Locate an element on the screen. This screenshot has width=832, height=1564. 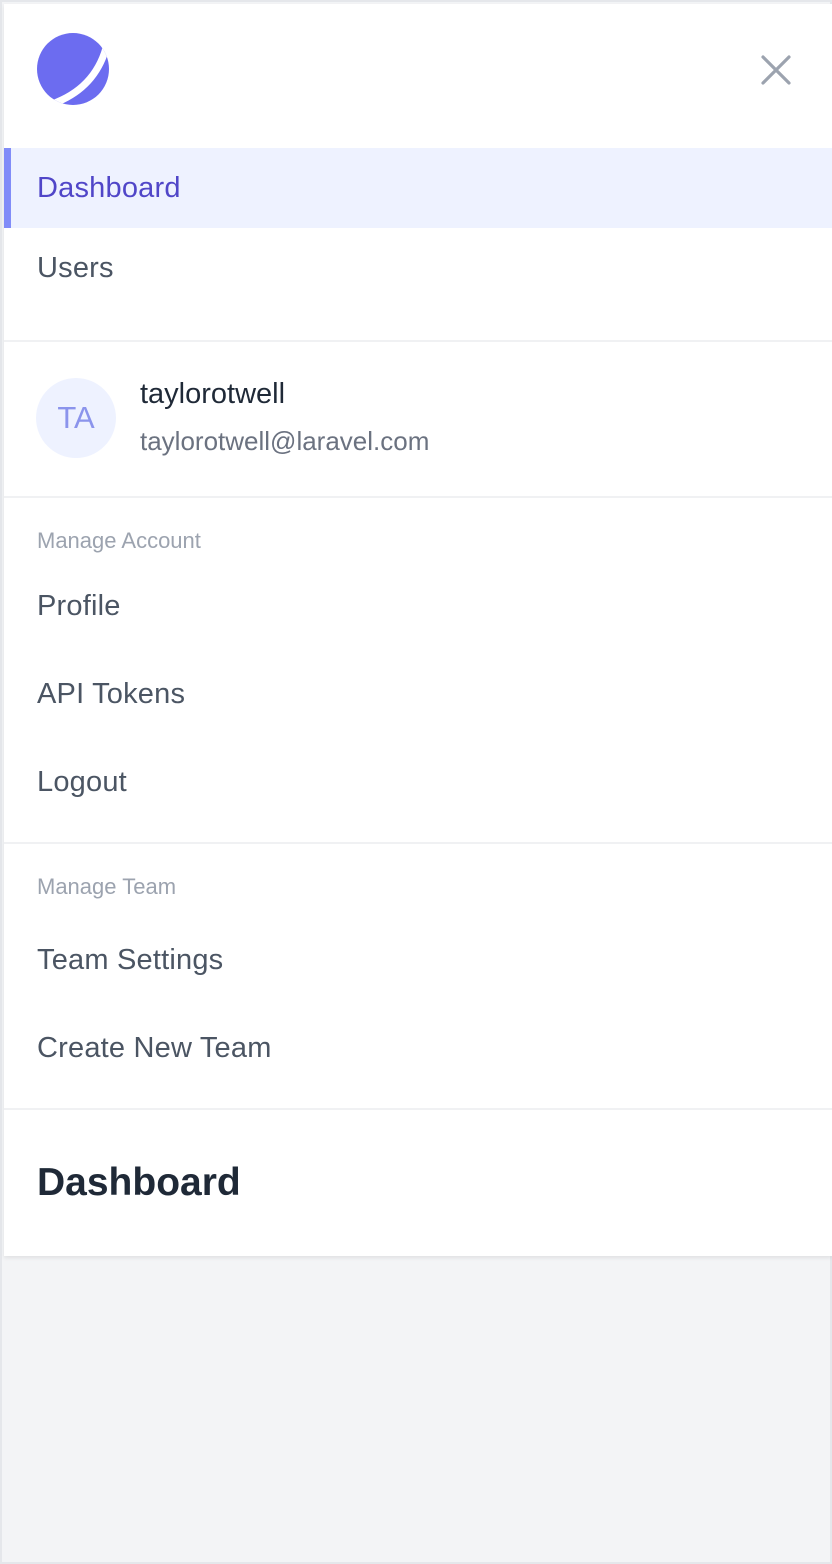
user-email: taylorotwell@laravel.com is located at coordinates (285, 441).